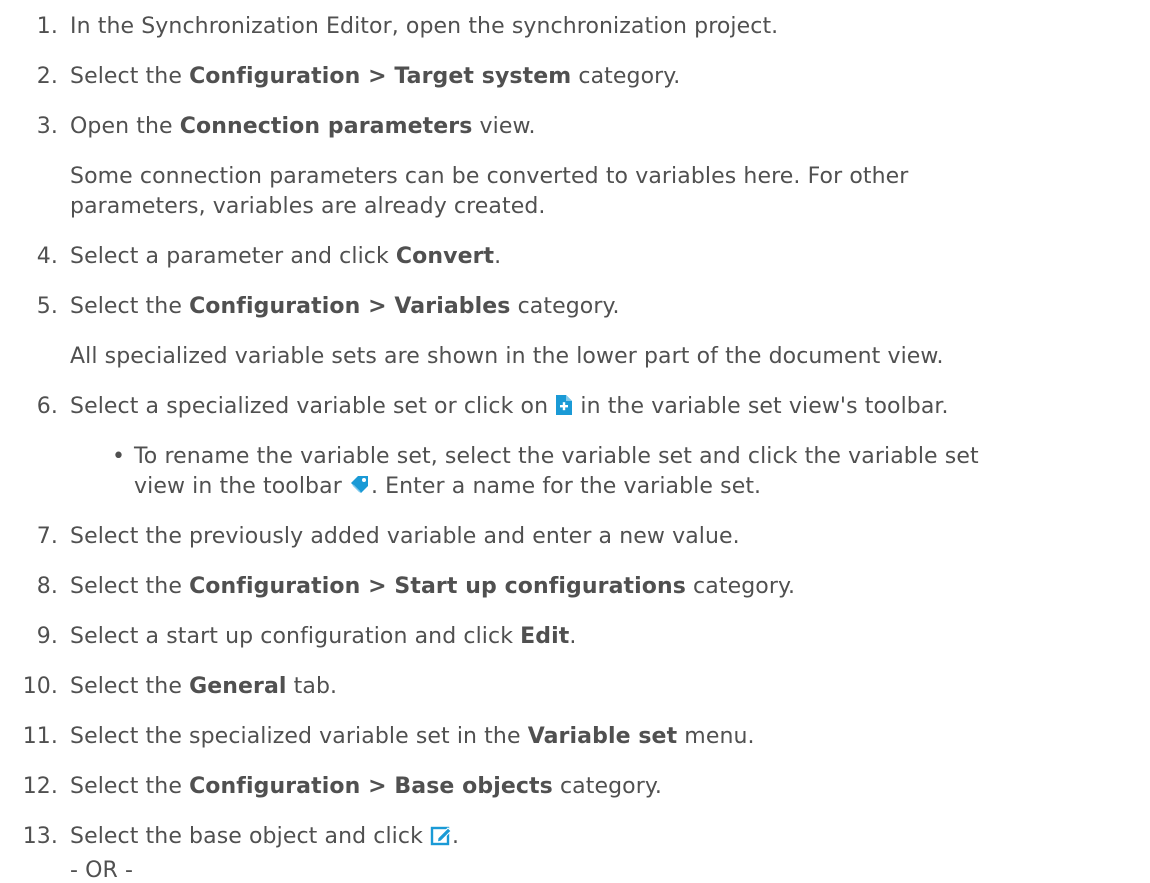 This screenshot has width=1150, height=883. Describe the element at coordinates (102, 870) in the screenshot. I see `or-separator: - OR -` at that location.